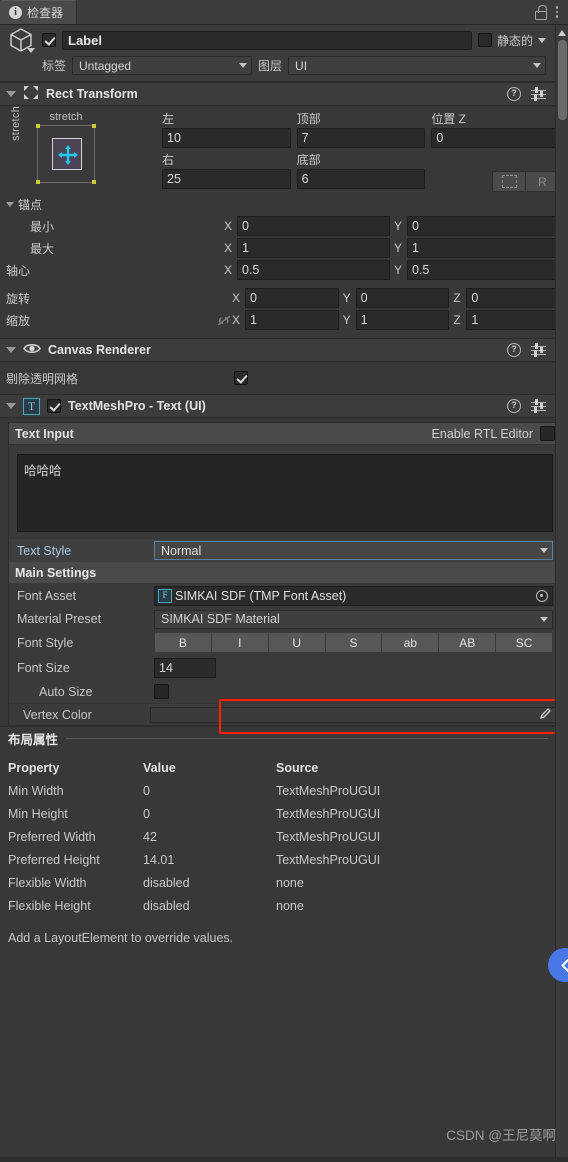  What do you see at coordinates (313, 226) in the screenshot?
I see `anchor-min-x-input: 0` at bounding box center [313, 226].